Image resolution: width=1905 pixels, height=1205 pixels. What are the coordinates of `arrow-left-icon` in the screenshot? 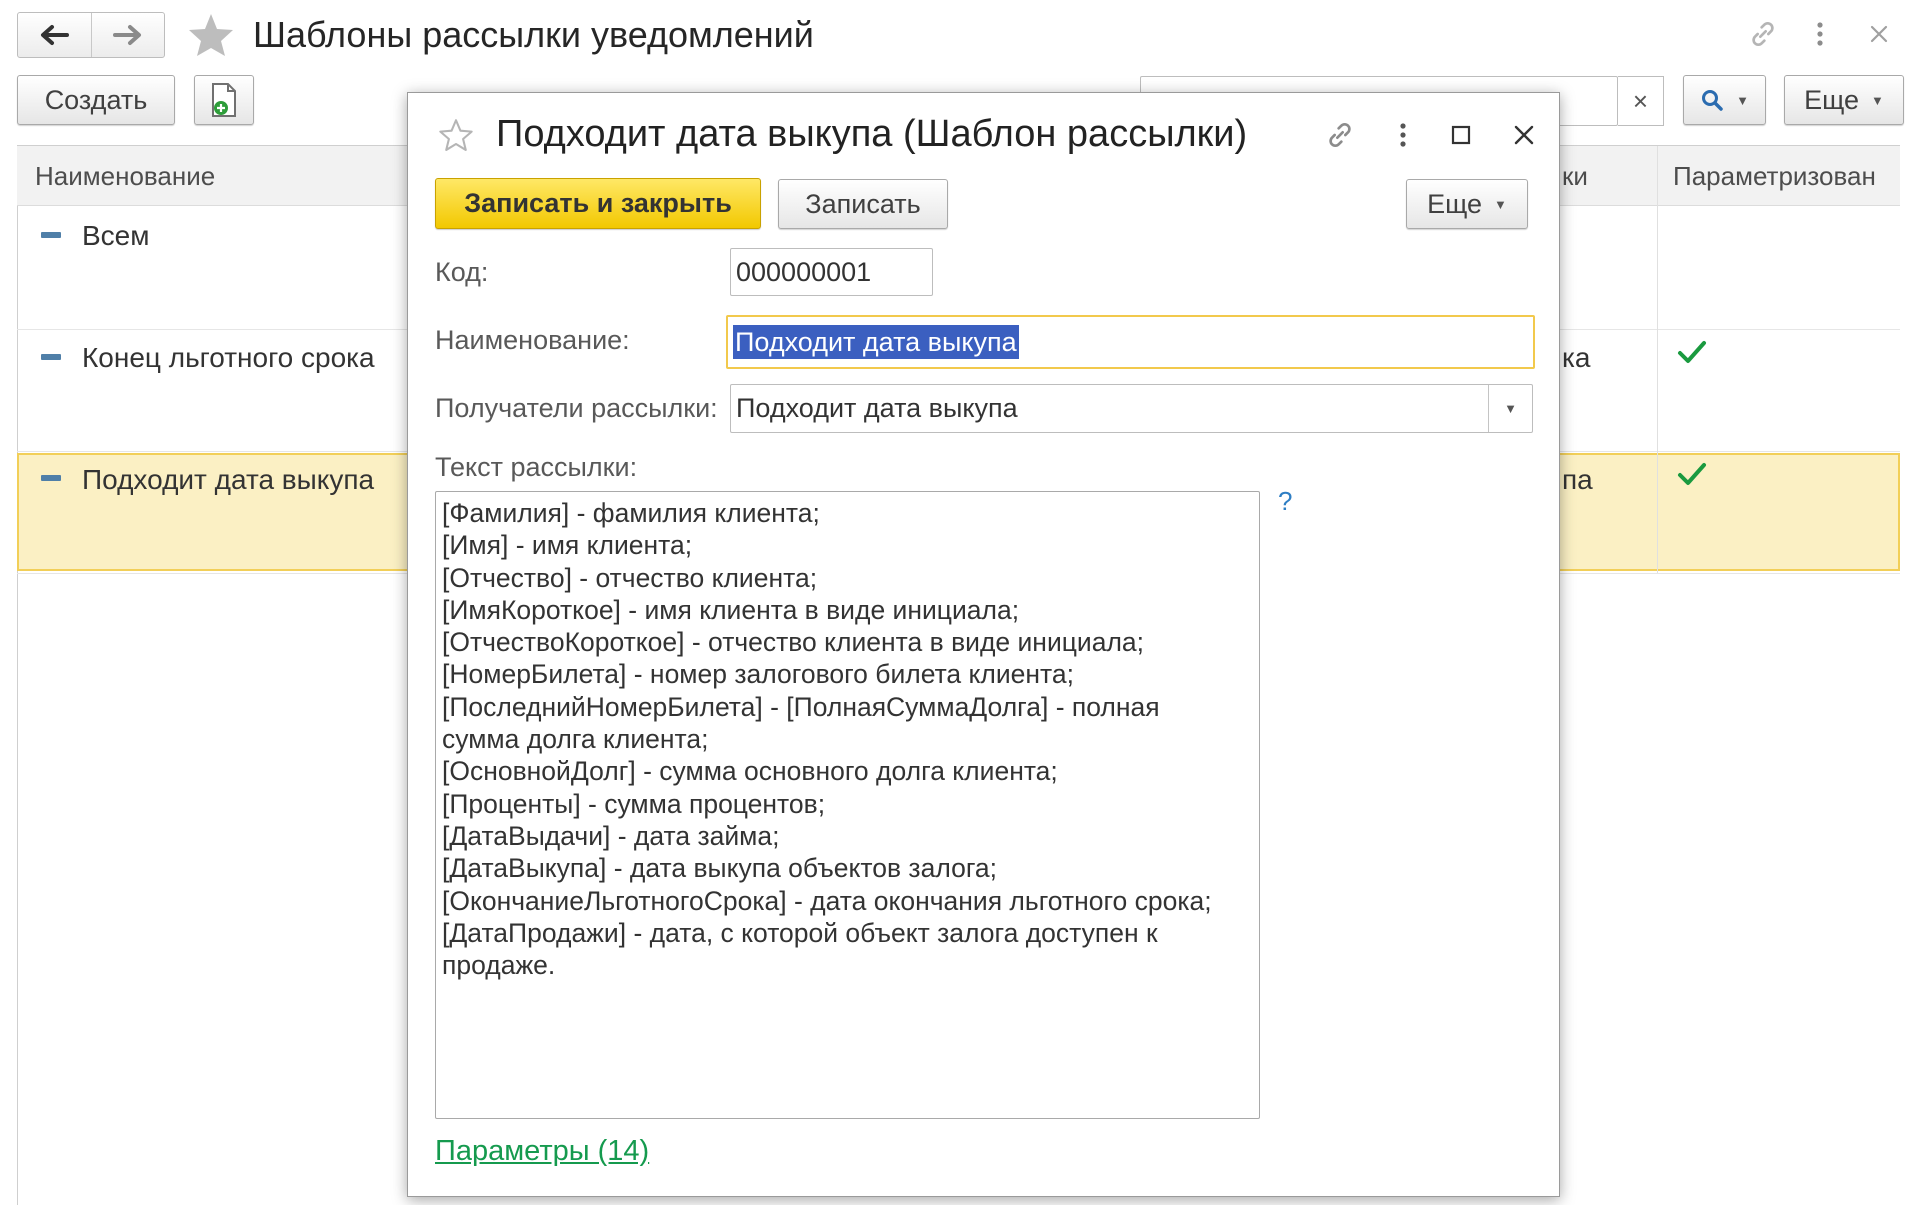 It's located at (55, 35).